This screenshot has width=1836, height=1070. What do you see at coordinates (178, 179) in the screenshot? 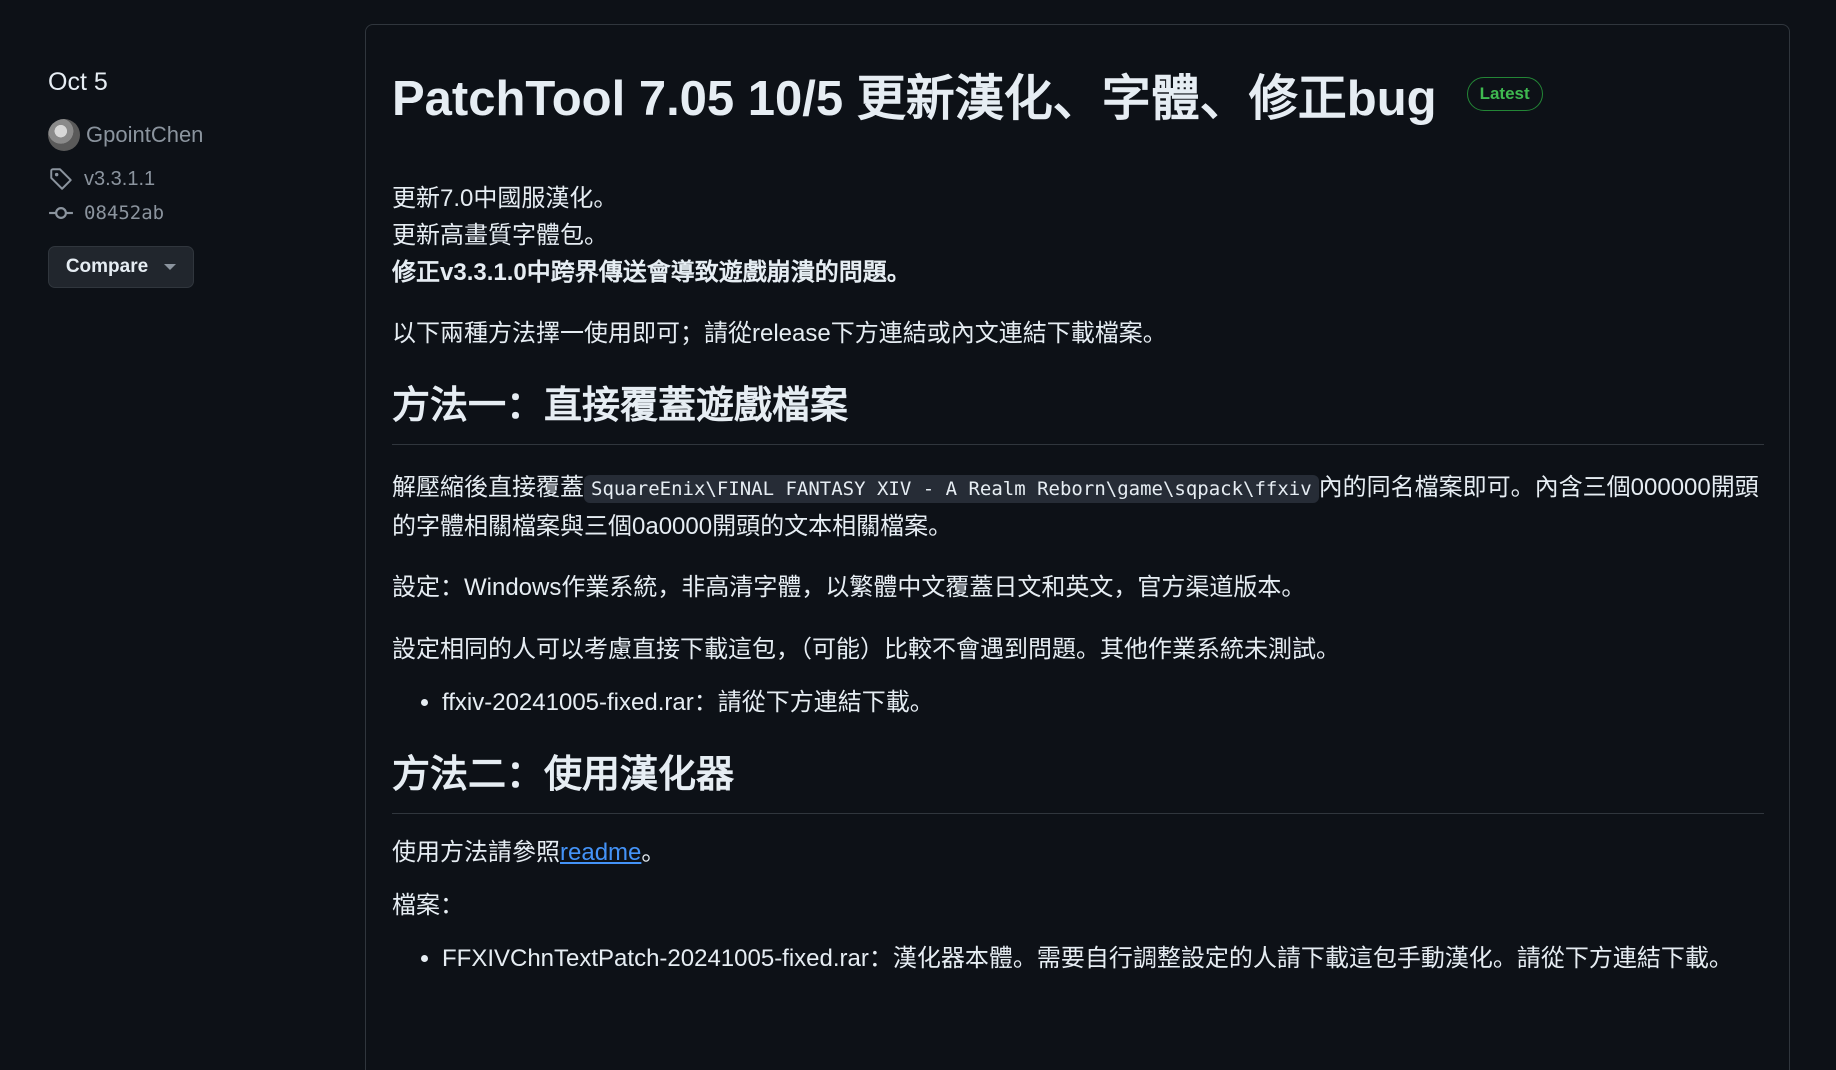
I see `tag-link: v3.3.1.1` at bounding box center [178, 179].